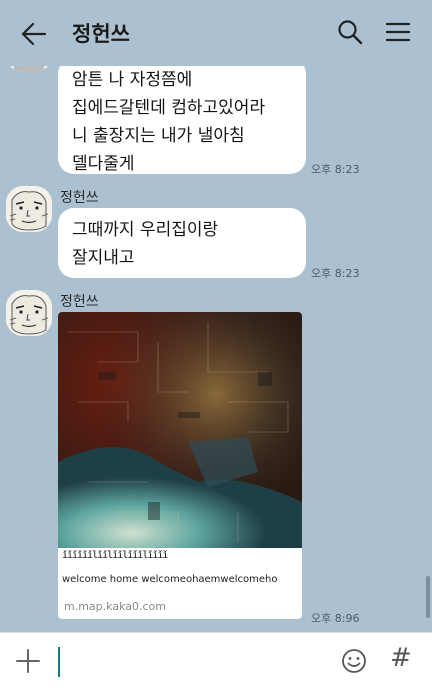  I want to click on emoji-icon, so click(354, 661).